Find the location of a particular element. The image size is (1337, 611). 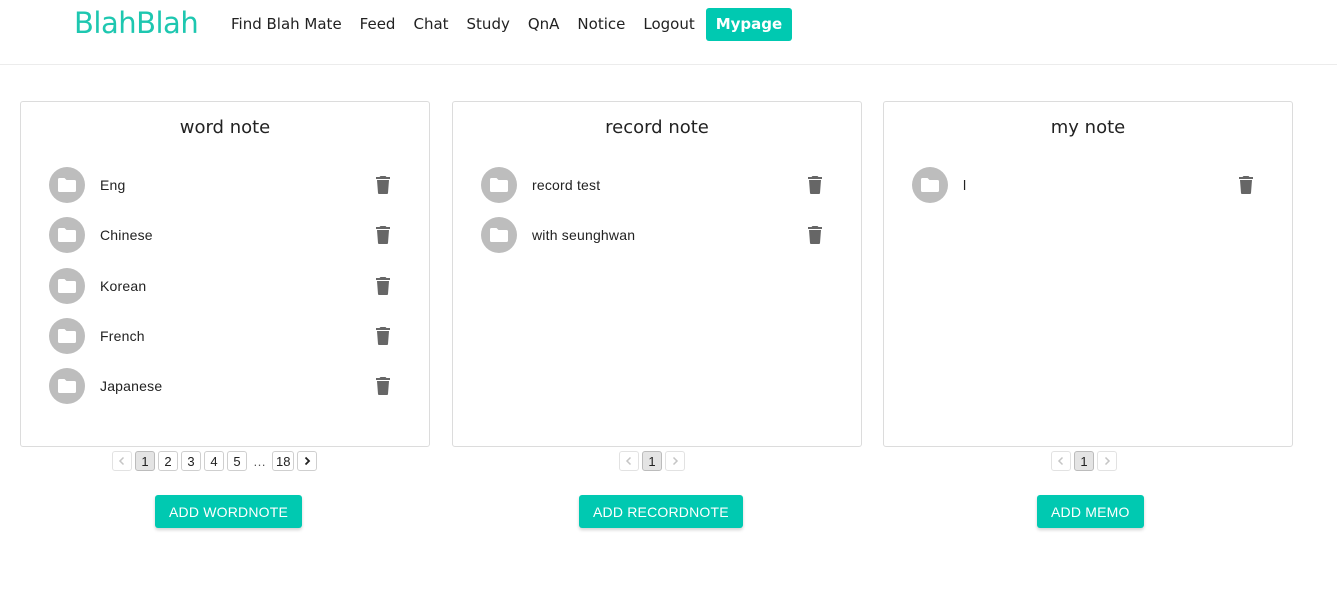

list-item: with seunghwan is located at coordinates (657, 235).